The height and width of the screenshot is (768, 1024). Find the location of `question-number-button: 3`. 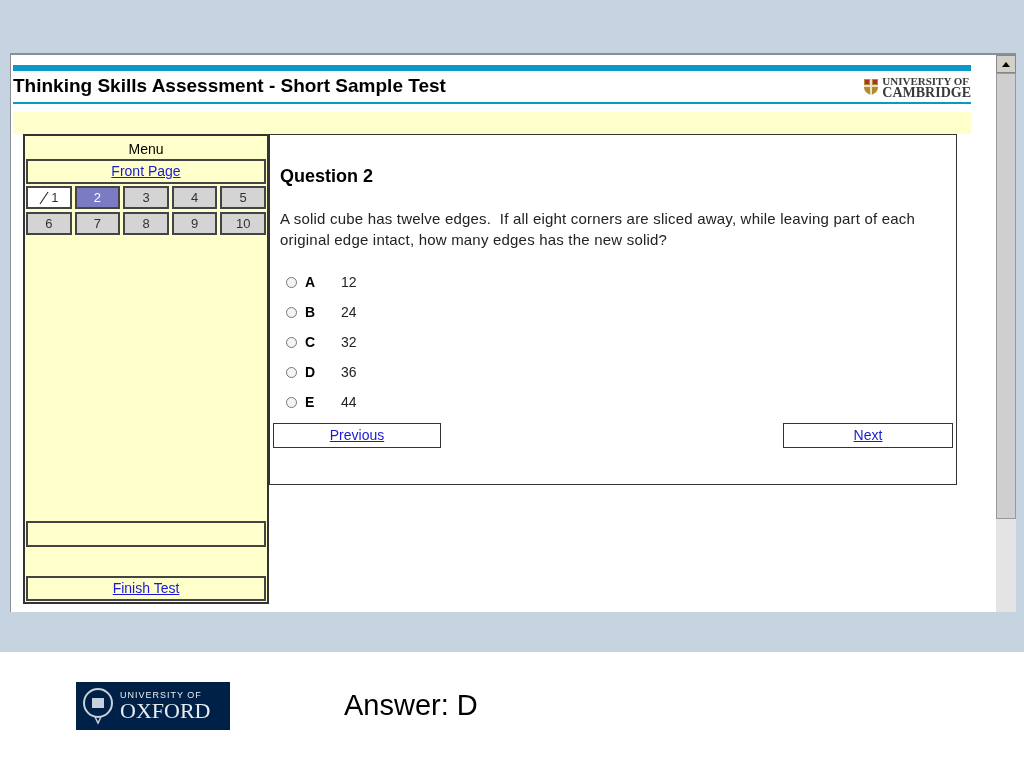

question-number-button: 3 is located at coordinates (146, 197).